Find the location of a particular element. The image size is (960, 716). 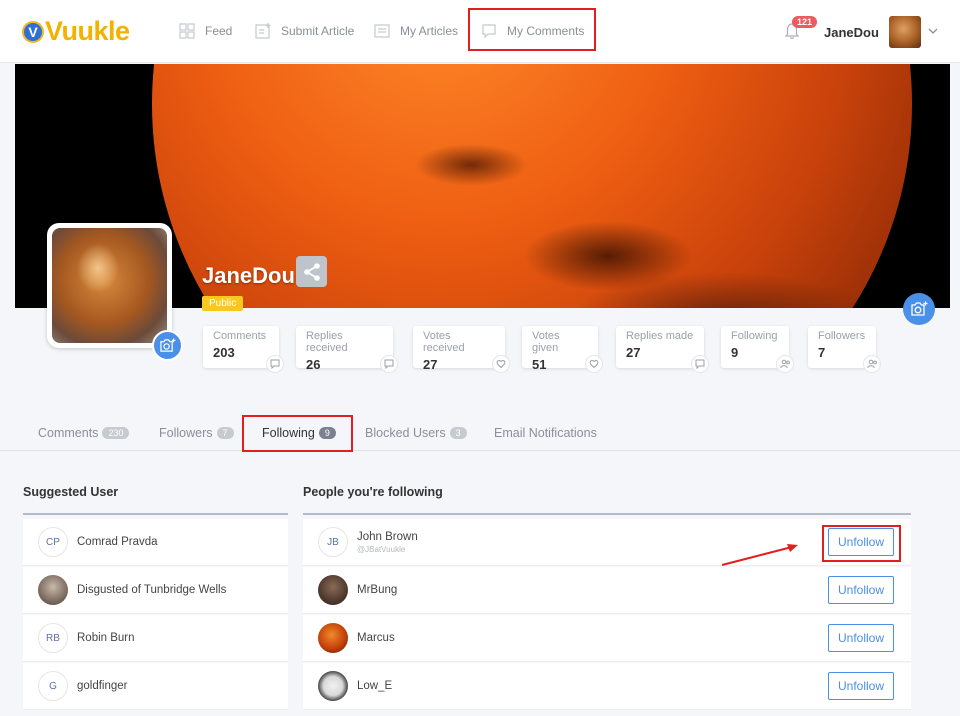

stat-replies-received: Replies received 26 is located at coordinates (347, 349).